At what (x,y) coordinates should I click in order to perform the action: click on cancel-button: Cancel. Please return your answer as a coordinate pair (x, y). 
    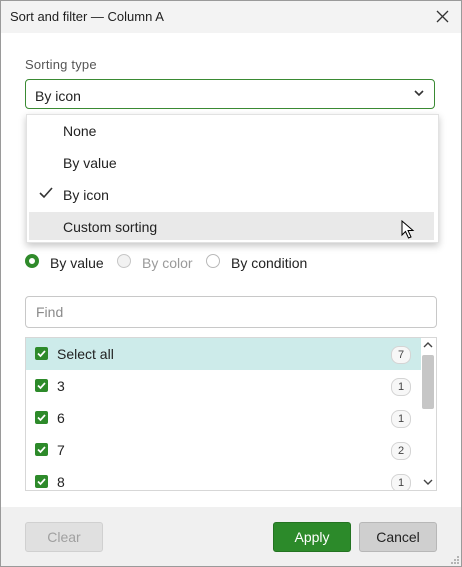
    Looking at the image, I should click on (398, 537).